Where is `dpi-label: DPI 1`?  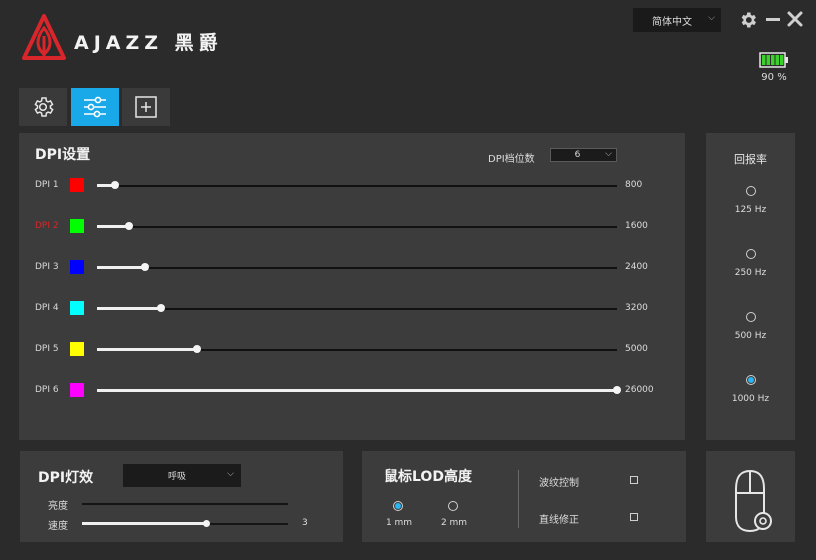 dpi-label: DPI 1 is located at coordinates (47, 185).